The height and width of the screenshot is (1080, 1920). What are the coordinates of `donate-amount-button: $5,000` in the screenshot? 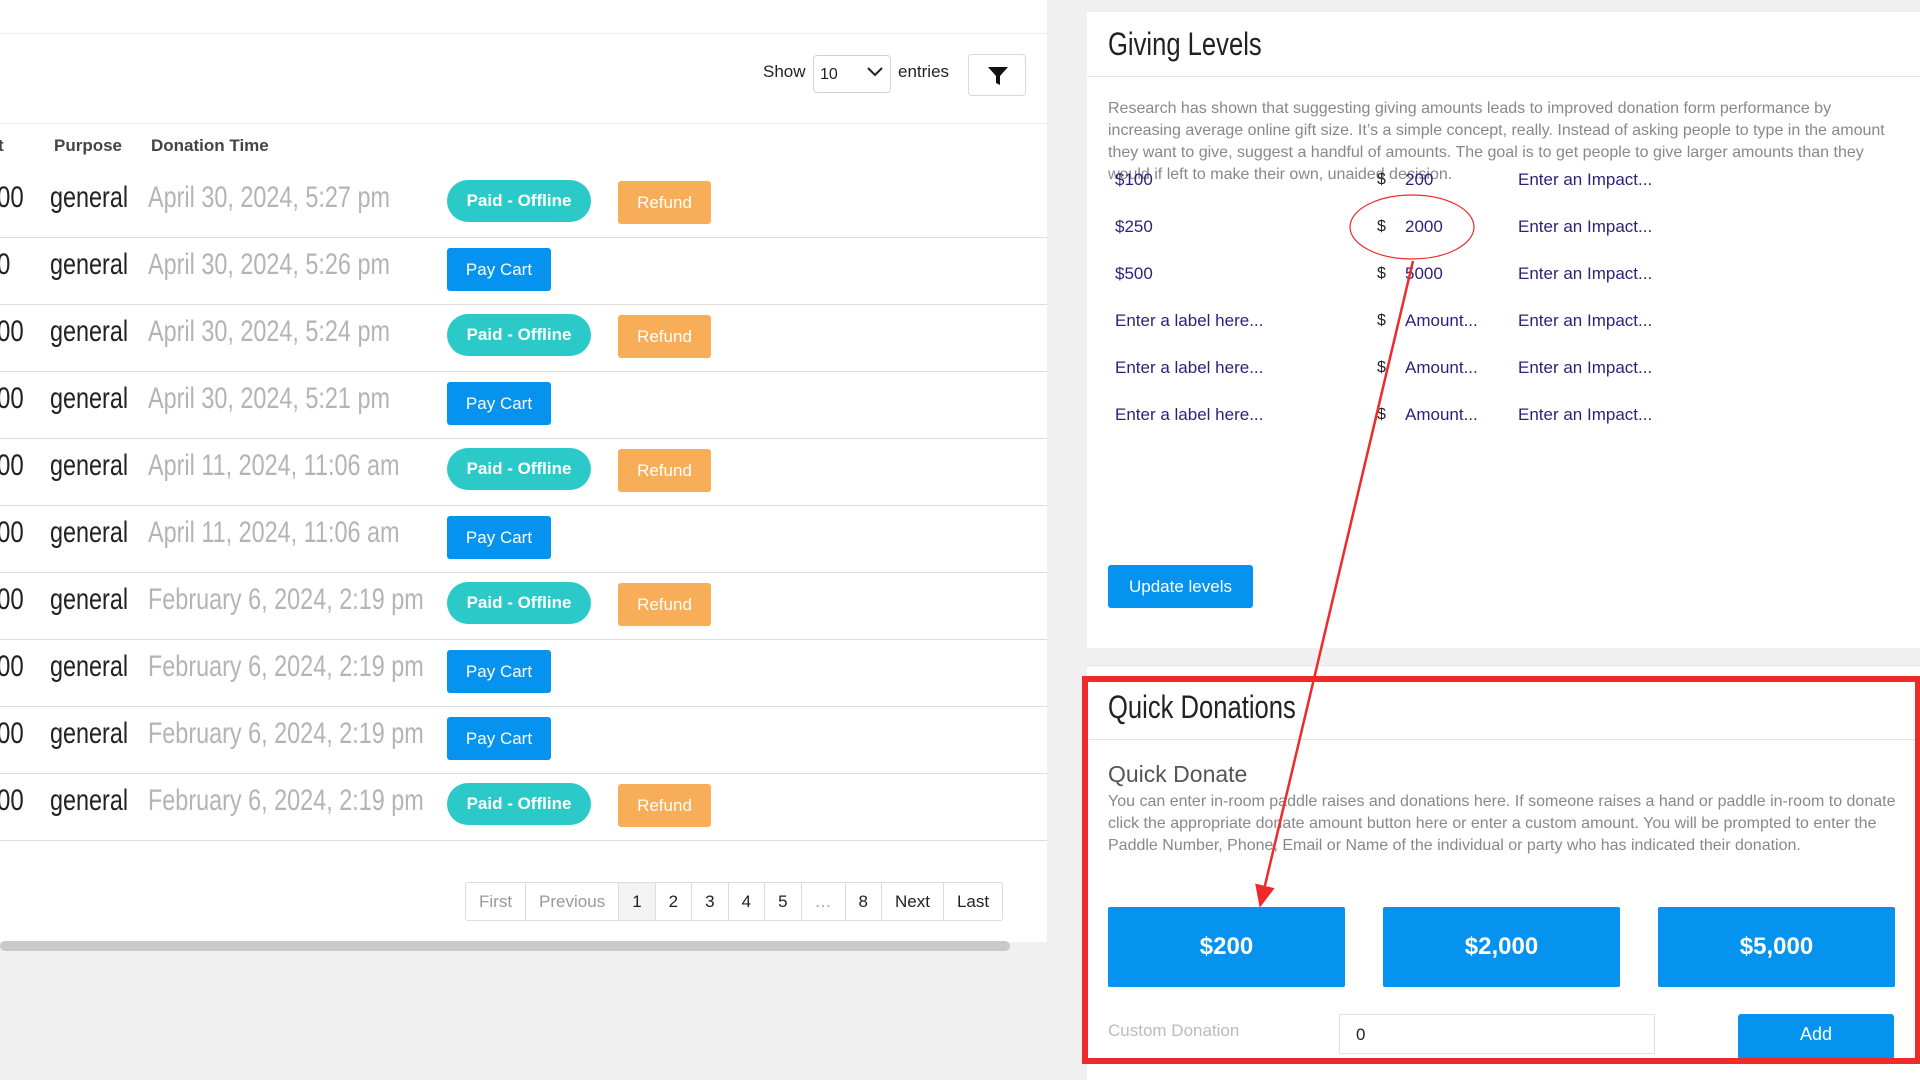 It's located at (1776, 947).